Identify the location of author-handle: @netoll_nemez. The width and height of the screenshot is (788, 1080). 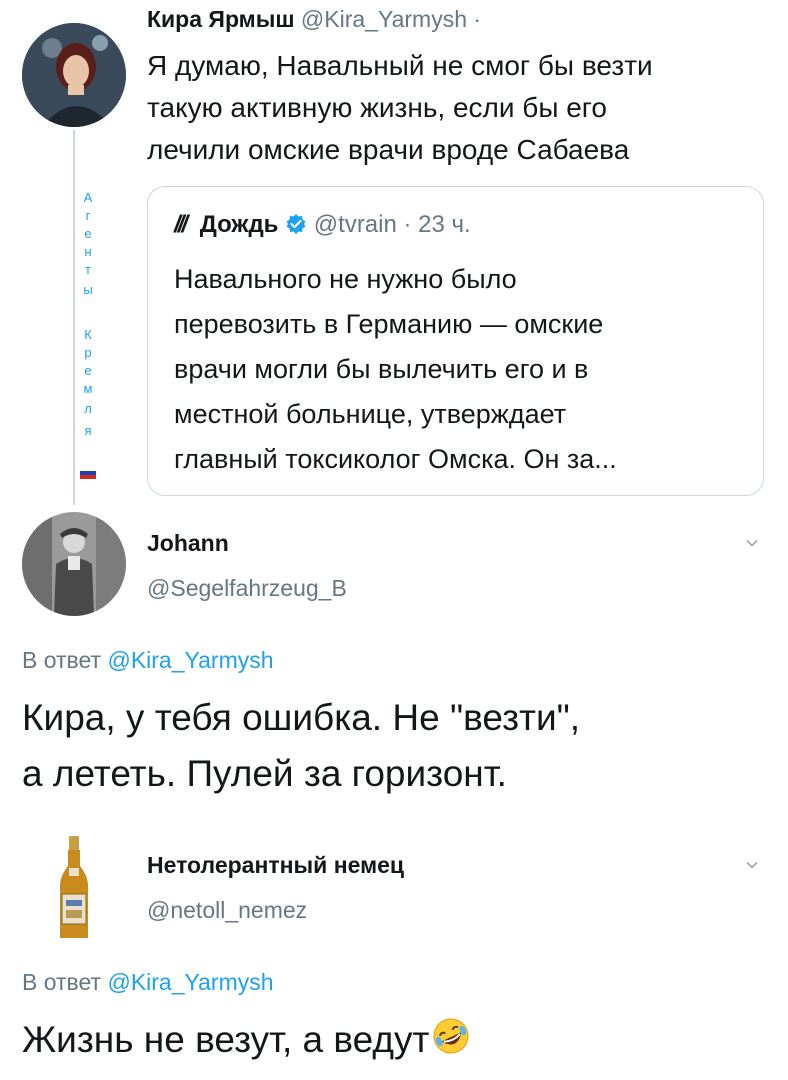
(227, 910).